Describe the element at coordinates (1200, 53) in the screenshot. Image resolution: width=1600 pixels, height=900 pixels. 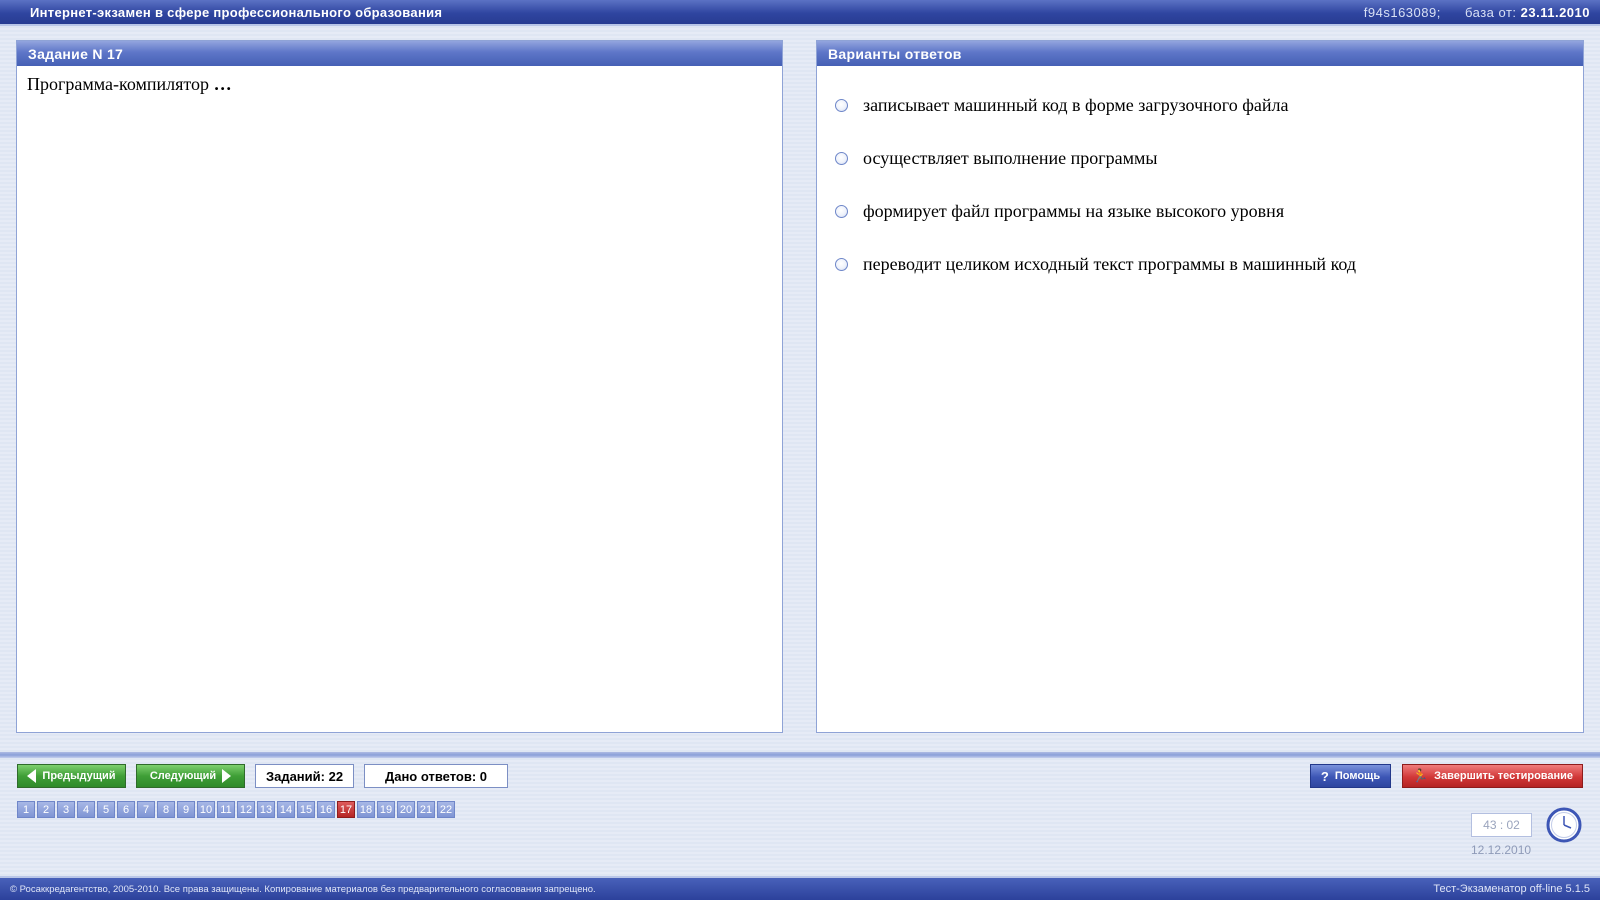
I see `answers-heading: Варианты ответов` at that location.